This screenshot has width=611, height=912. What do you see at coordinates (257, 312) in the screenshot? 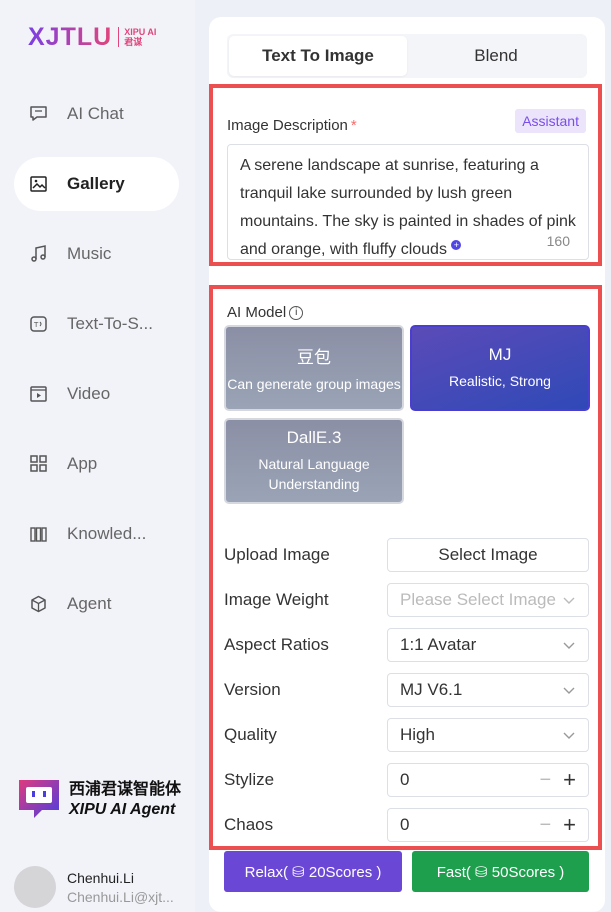
I see `ai-model-label-text: AI Model` at bounding box center [257, 312].